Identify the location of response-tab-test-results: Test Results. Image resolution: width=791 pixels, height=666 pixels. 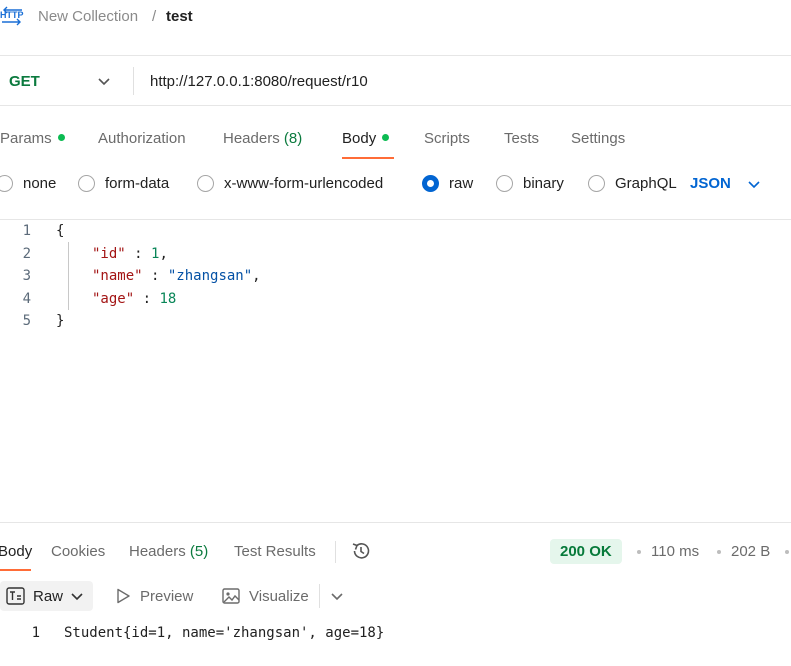
(275, 551).